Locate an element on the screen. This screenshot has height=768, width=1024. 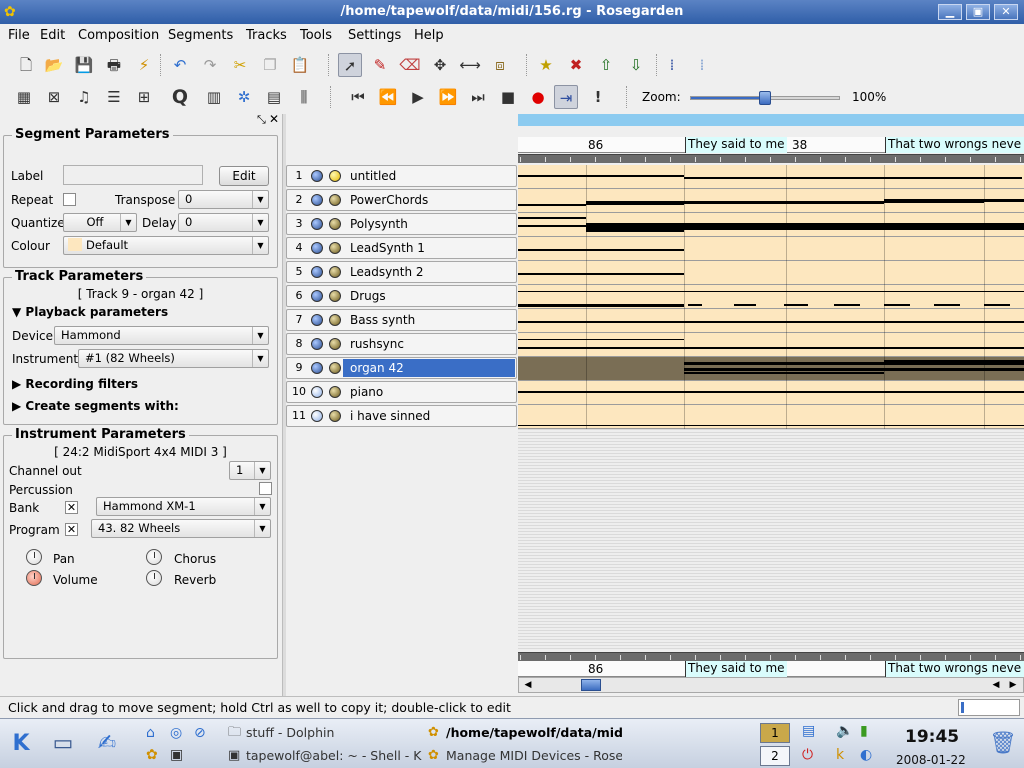
recording-filters-toggle: ▶ Recording filters is located at coordinates (75, 384).